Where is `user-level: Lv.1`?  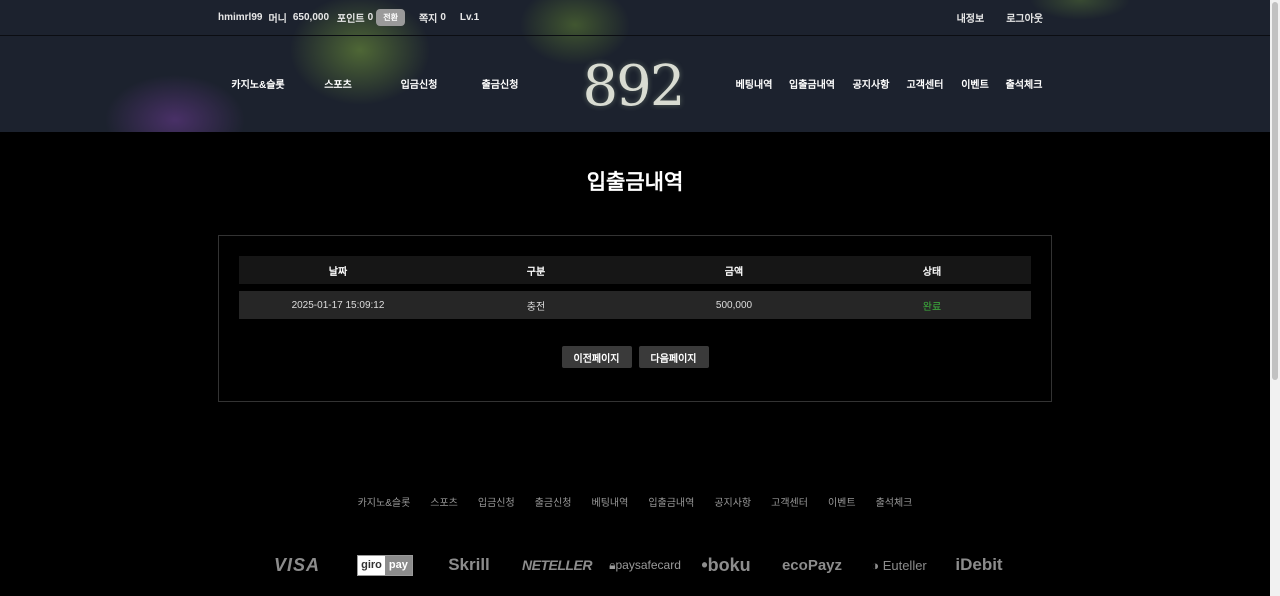 user-level: Lv.1 is located at coordinates (469, 17).